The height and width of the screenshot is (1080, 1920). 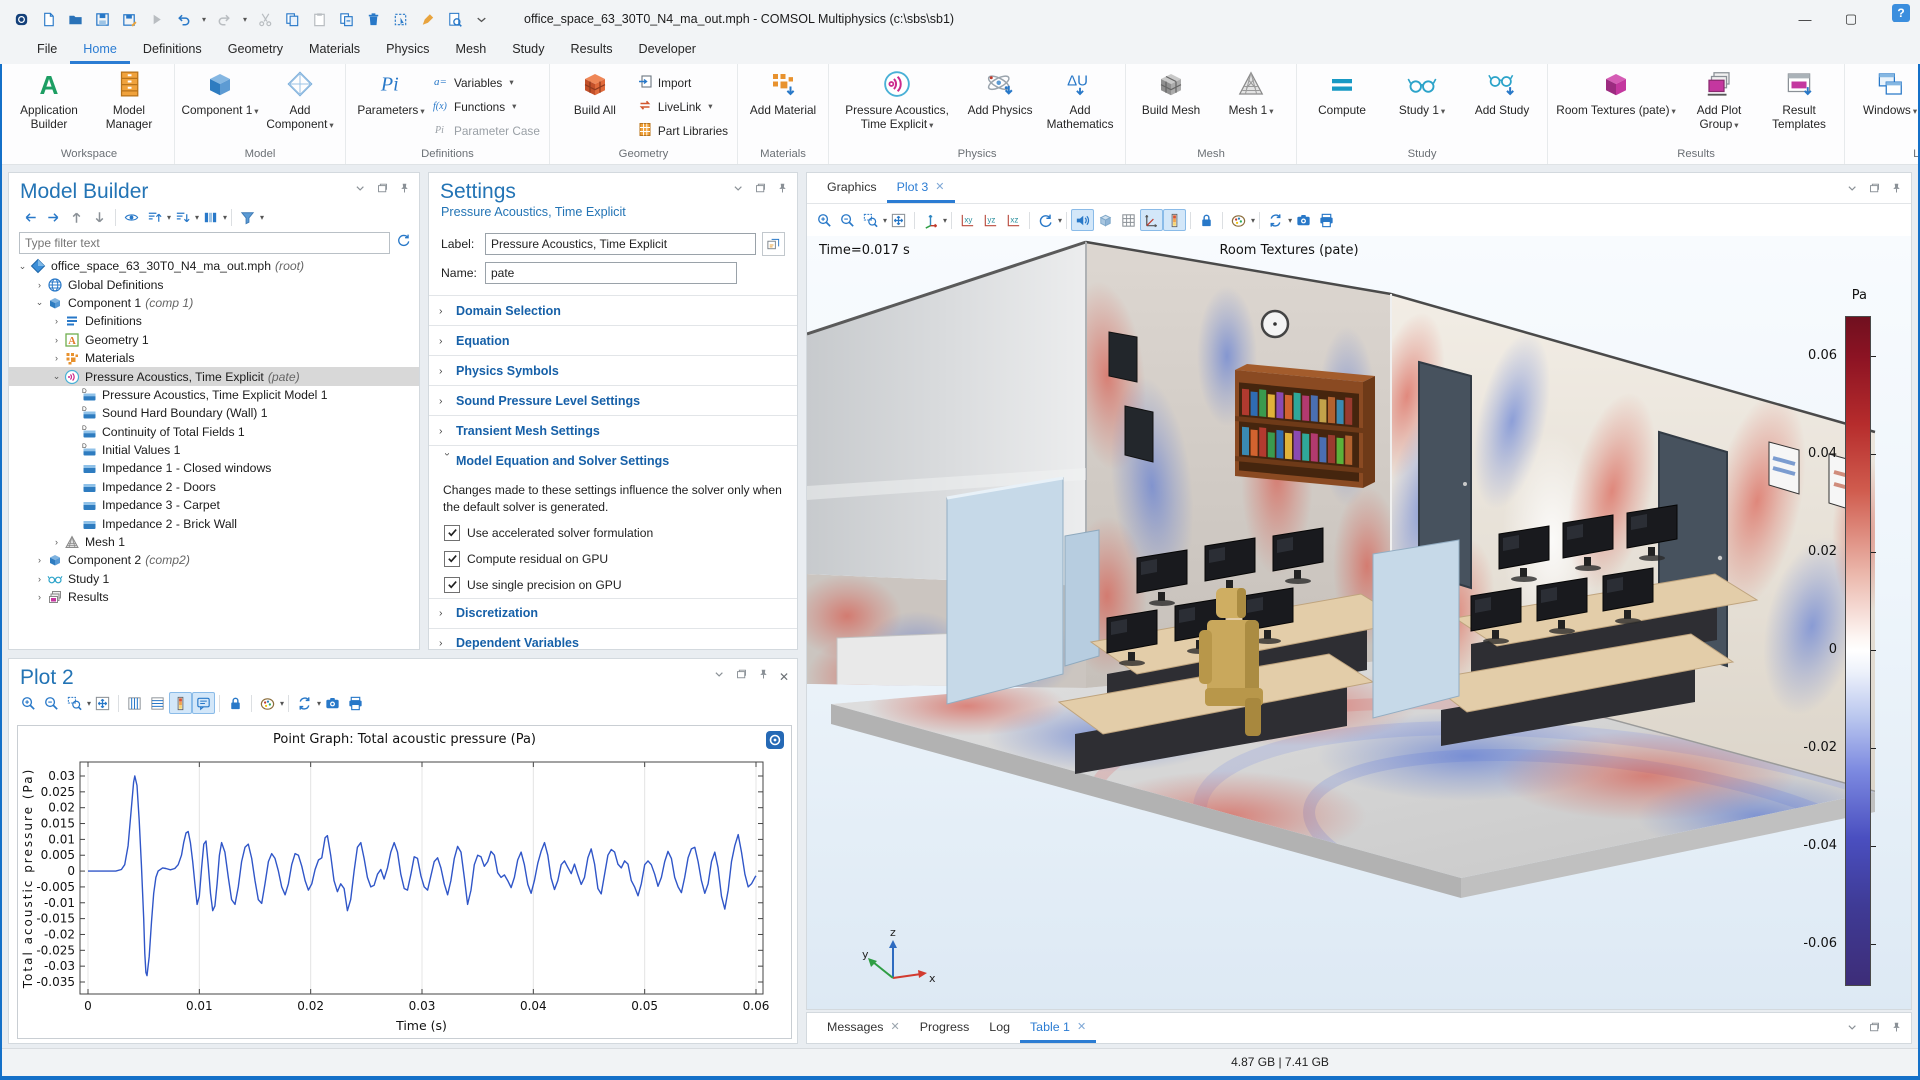 What do you see at coordinates (220, 91) in the screenshot?
I see `ribbon-button-component-1: Component 1 ▾` at bounding box center [220, 91].